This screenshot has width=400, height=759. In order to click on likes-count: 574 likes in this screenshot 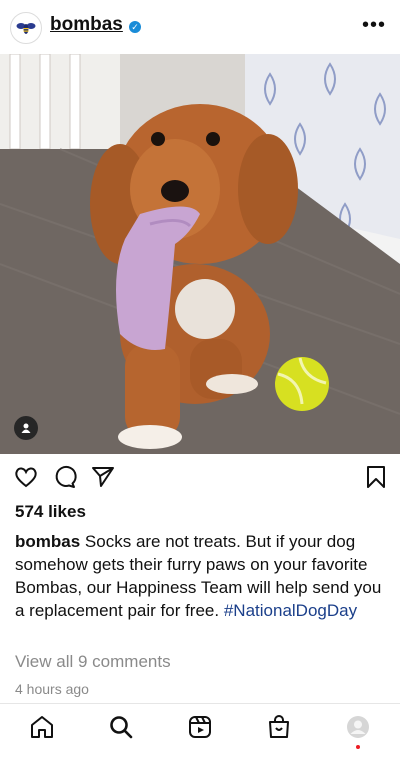, I will do `click(50, 512)`.